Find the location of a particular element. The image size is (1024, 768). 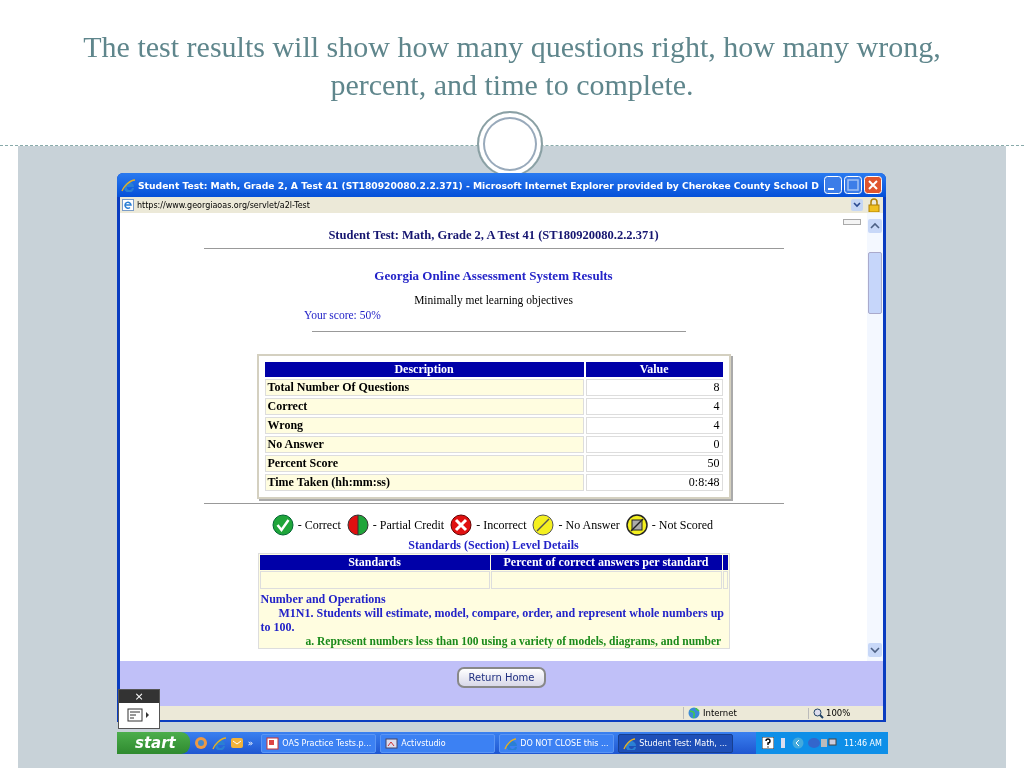

table-cell: Time Taken (hh:mm:ss) is located at coordinates (424, 482).